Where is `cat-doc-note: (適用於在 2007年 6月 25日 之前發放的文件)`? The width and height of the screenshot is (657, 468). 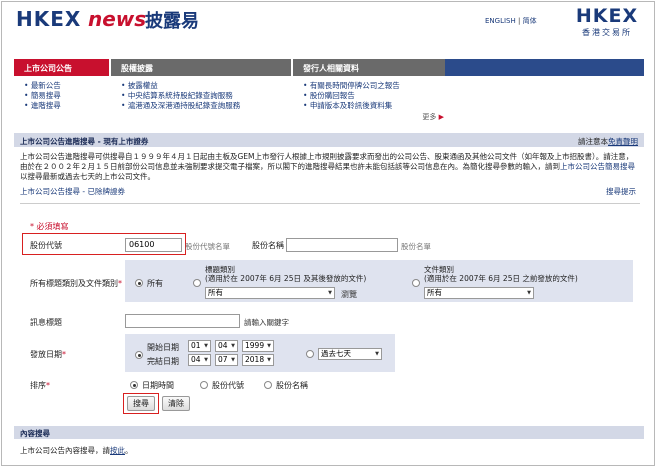
cat-doc-note: (適用於在 2007年 6月 25日 之前發放的文件) is located at coordinates (501, 278).